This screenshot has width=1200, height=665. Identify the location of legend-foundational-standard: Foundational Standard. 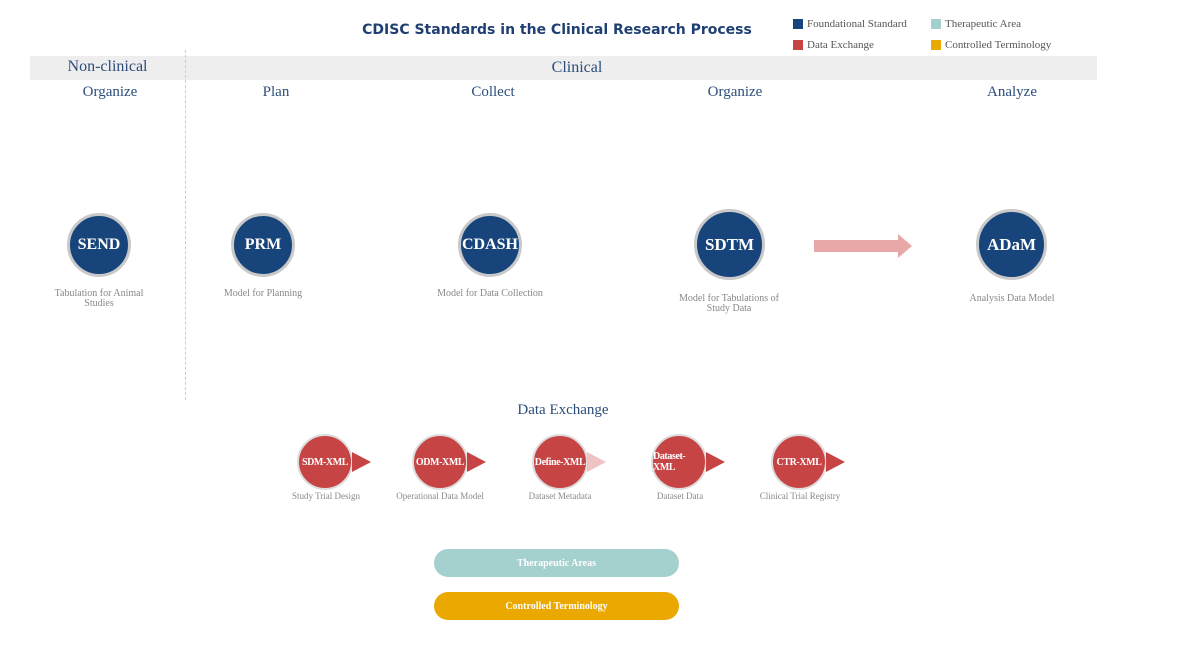
(850, 24).